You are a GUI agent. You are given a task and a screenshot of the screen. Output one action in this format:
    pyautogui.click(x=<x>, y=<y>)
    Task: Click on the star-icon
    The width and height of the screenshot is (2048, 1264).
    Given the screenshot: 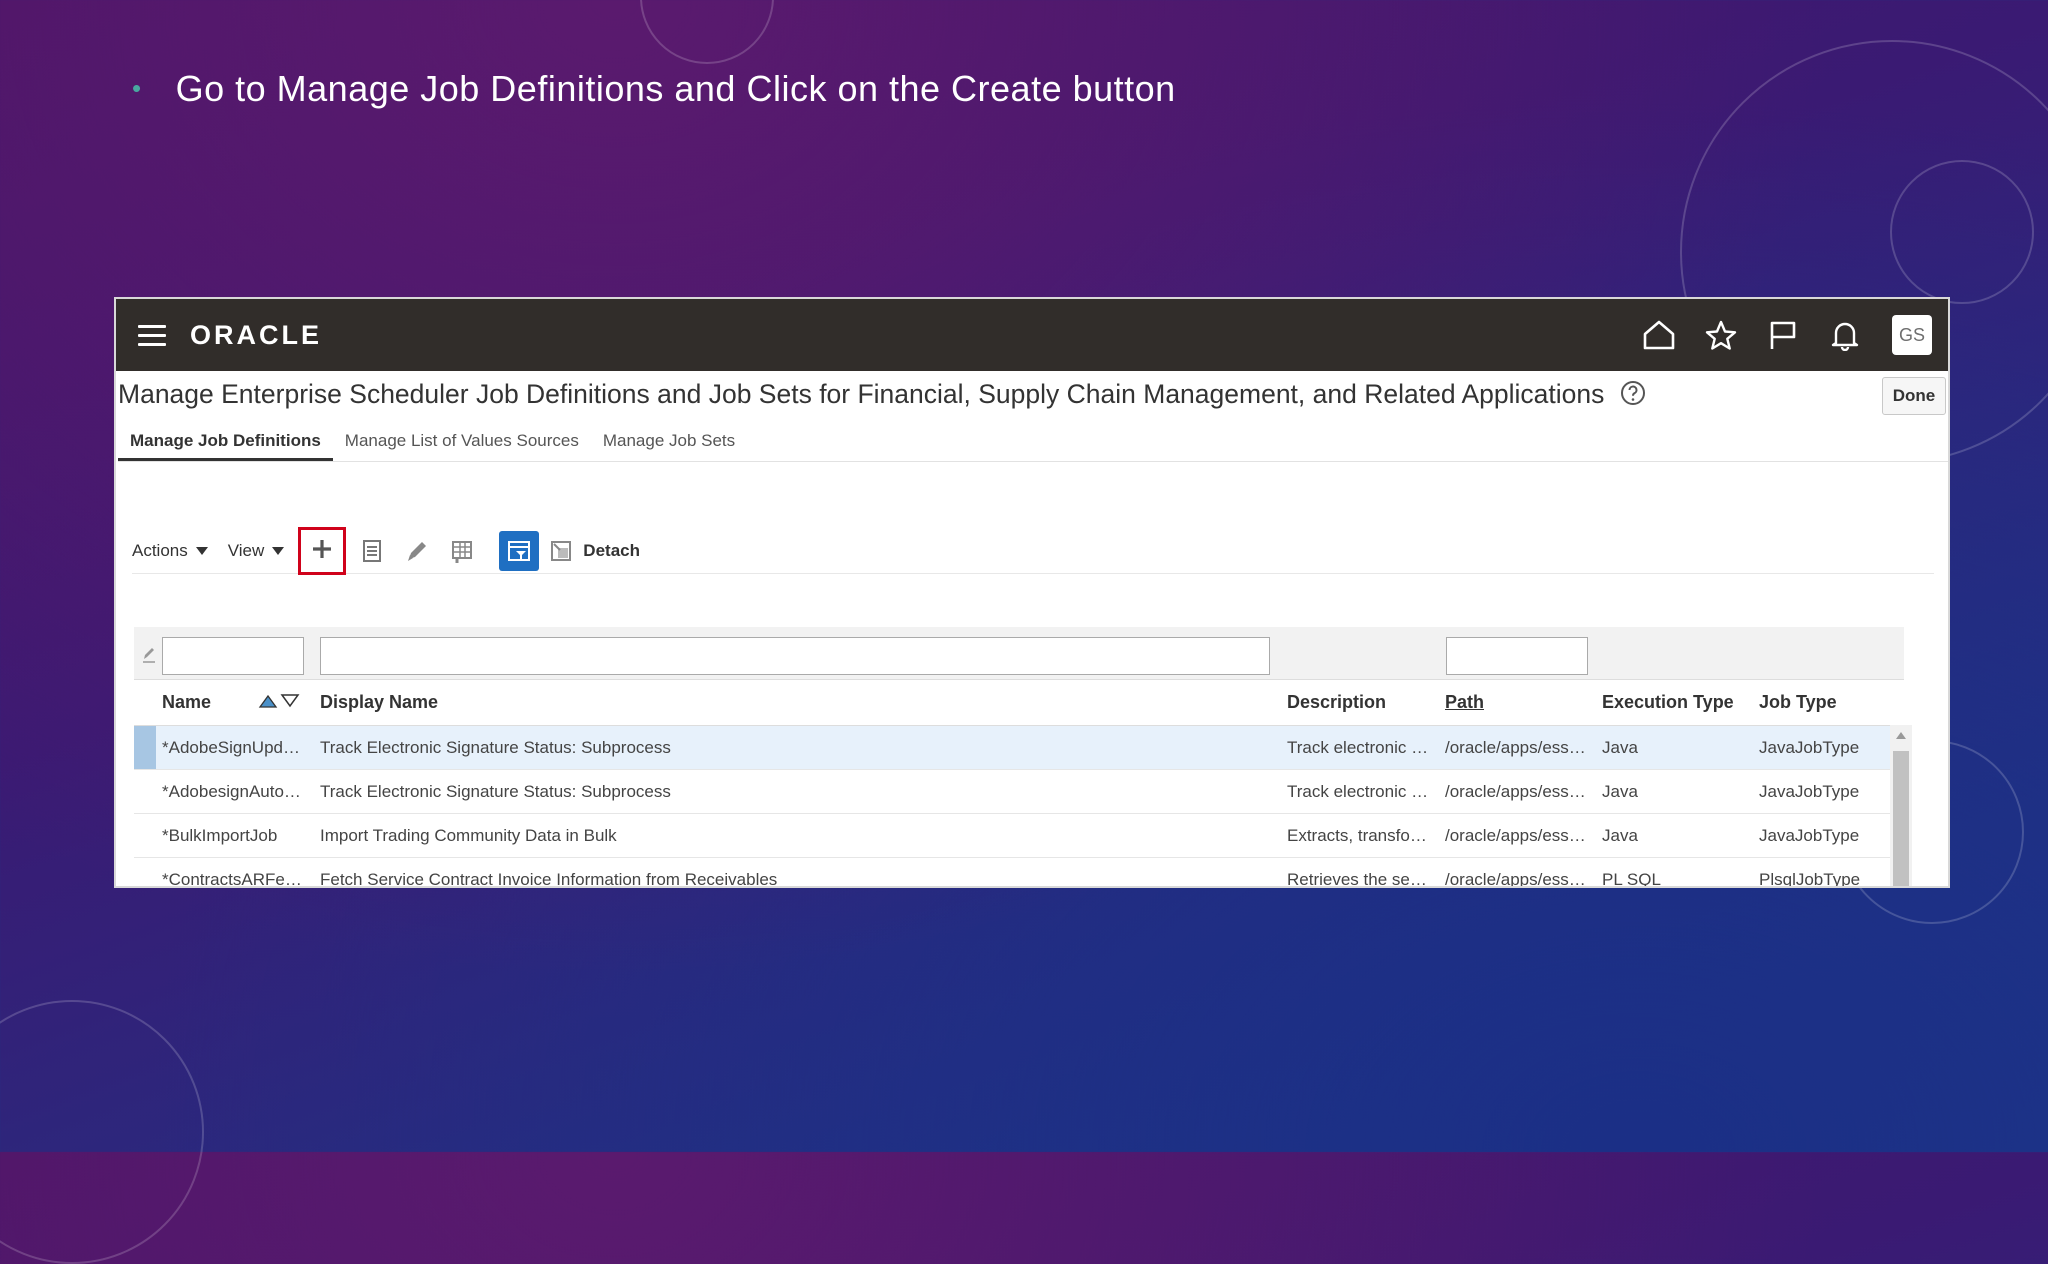 What is the action you would take?
    pyautogui.click(x=1721, y=335)
    